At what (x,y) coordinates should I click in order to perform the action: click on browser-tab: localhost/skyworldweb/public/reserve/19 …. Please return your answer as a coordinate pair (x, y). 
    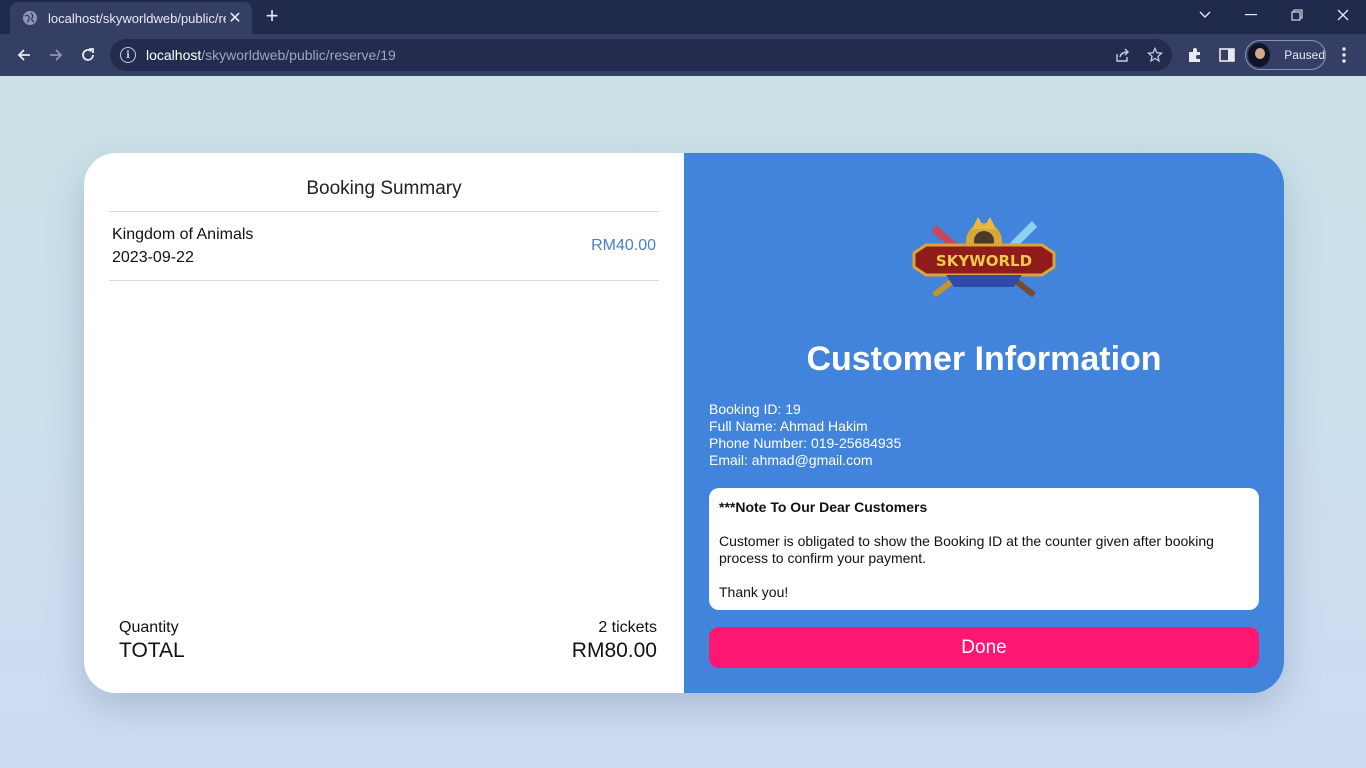
    Looking at the image, I should click on (131, 18).